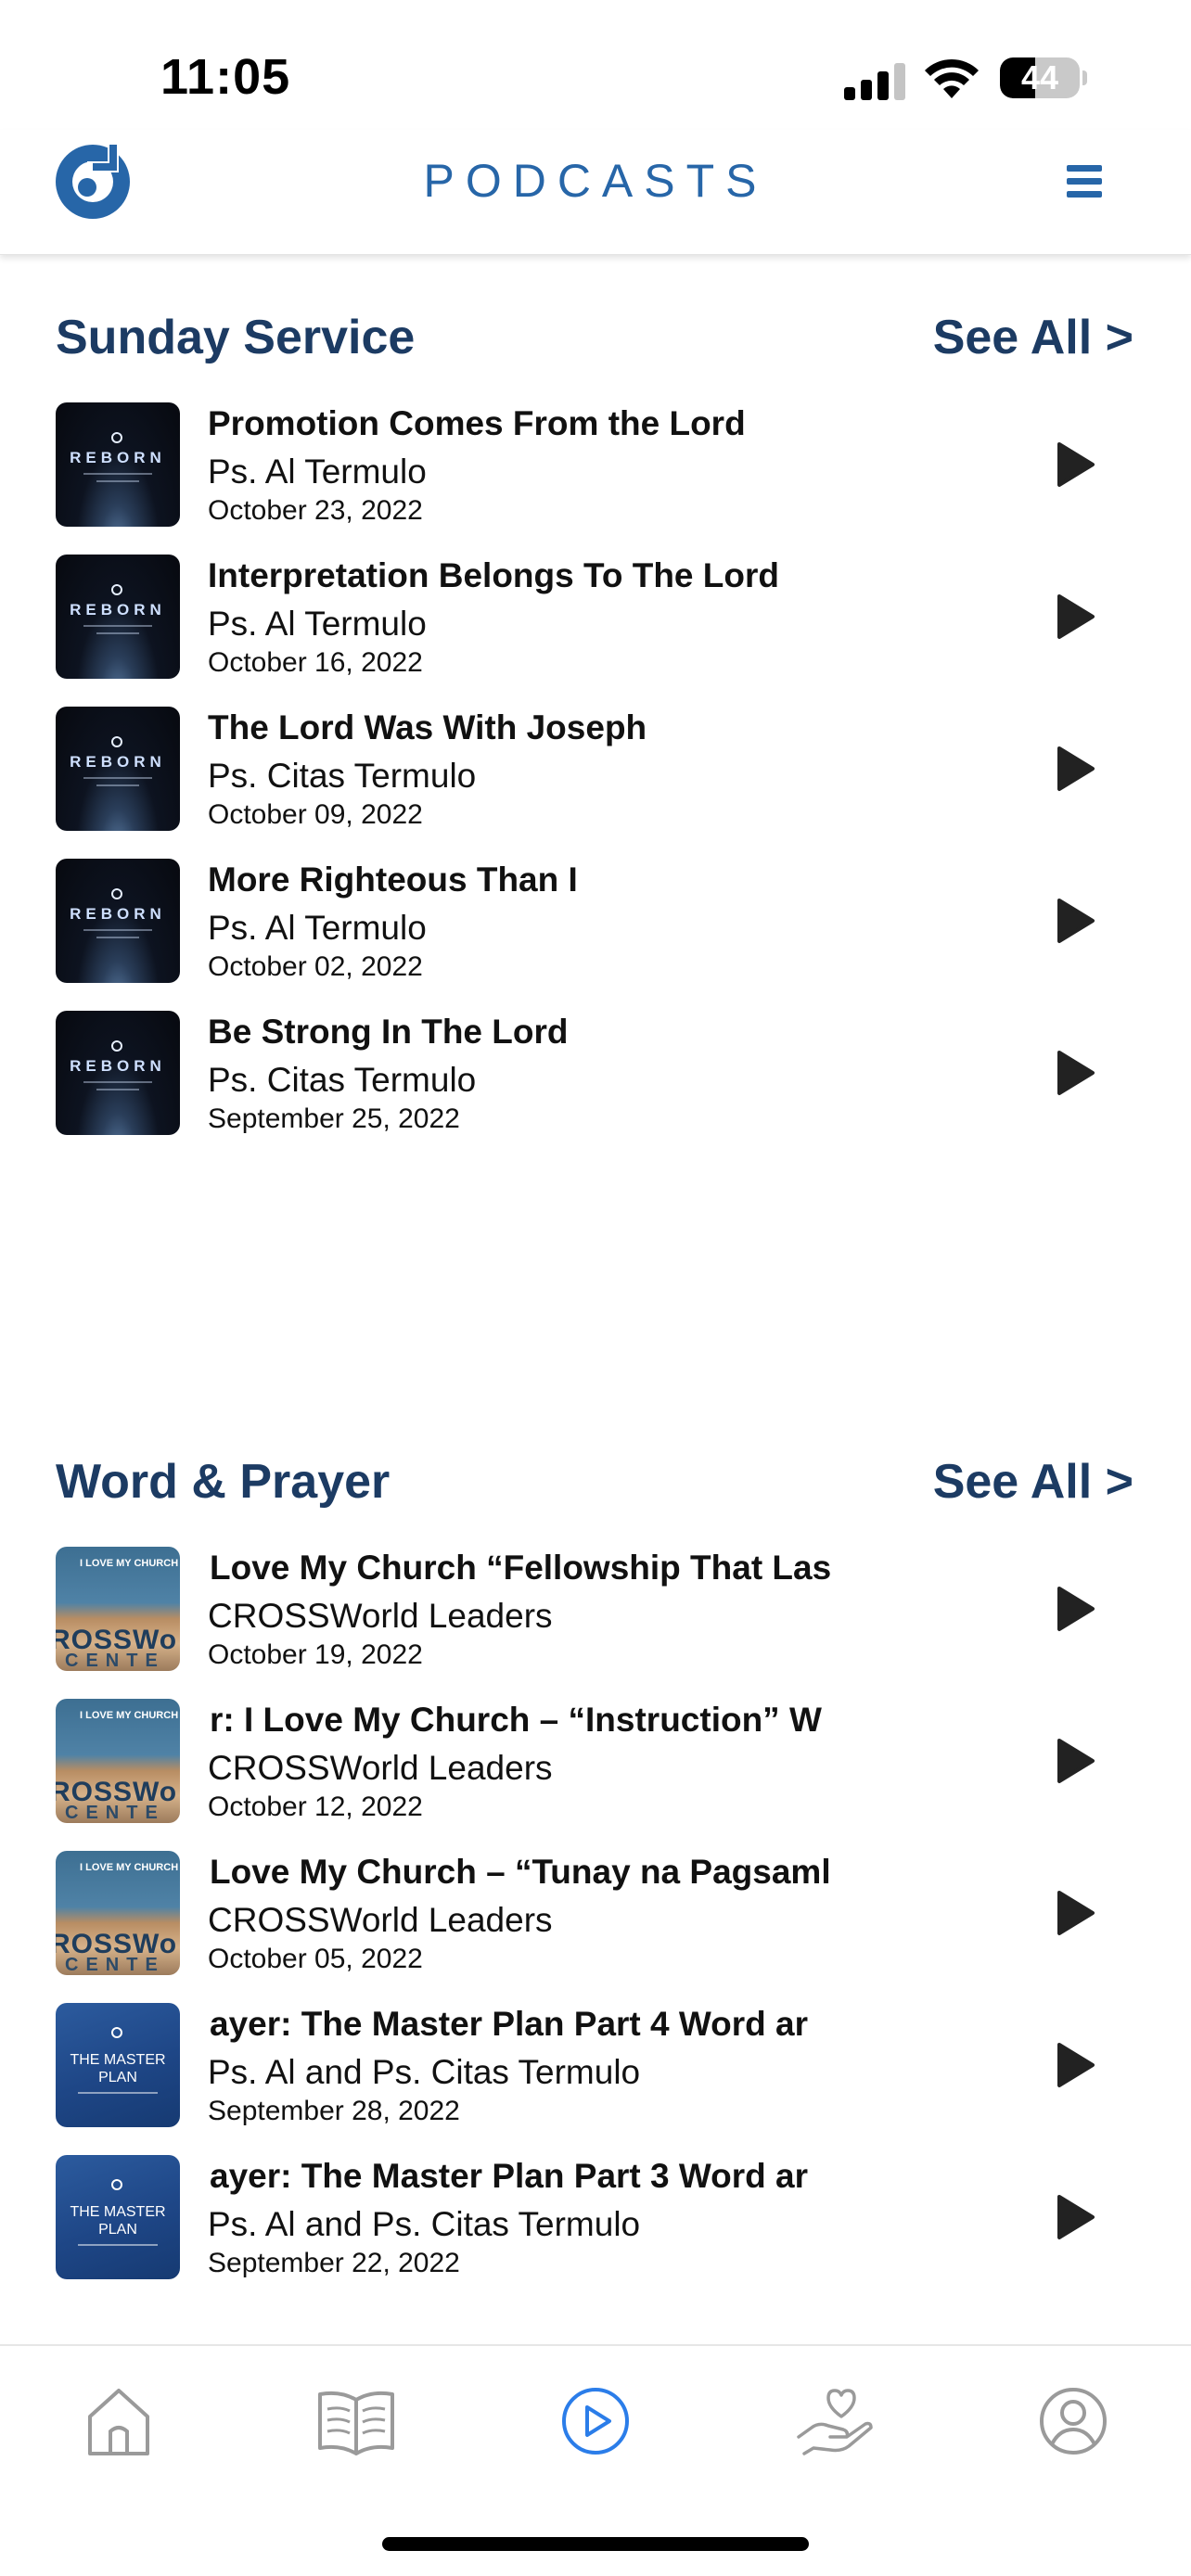  What do you see at coordinates (521, 1568) in the screenshot?
I see `episode-title: Love My Church “Fellowship That Las` at bounding box center [521, 1568].